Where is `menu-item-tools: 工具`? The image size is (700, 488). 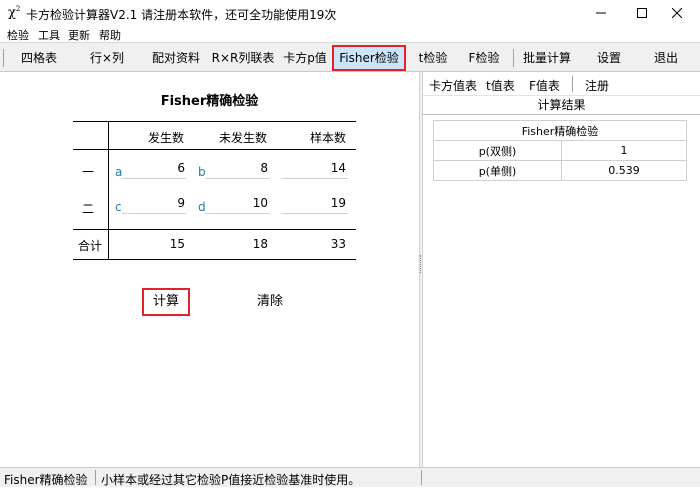
menu-item-tools: 工具 is located at coordinates (49, 35).